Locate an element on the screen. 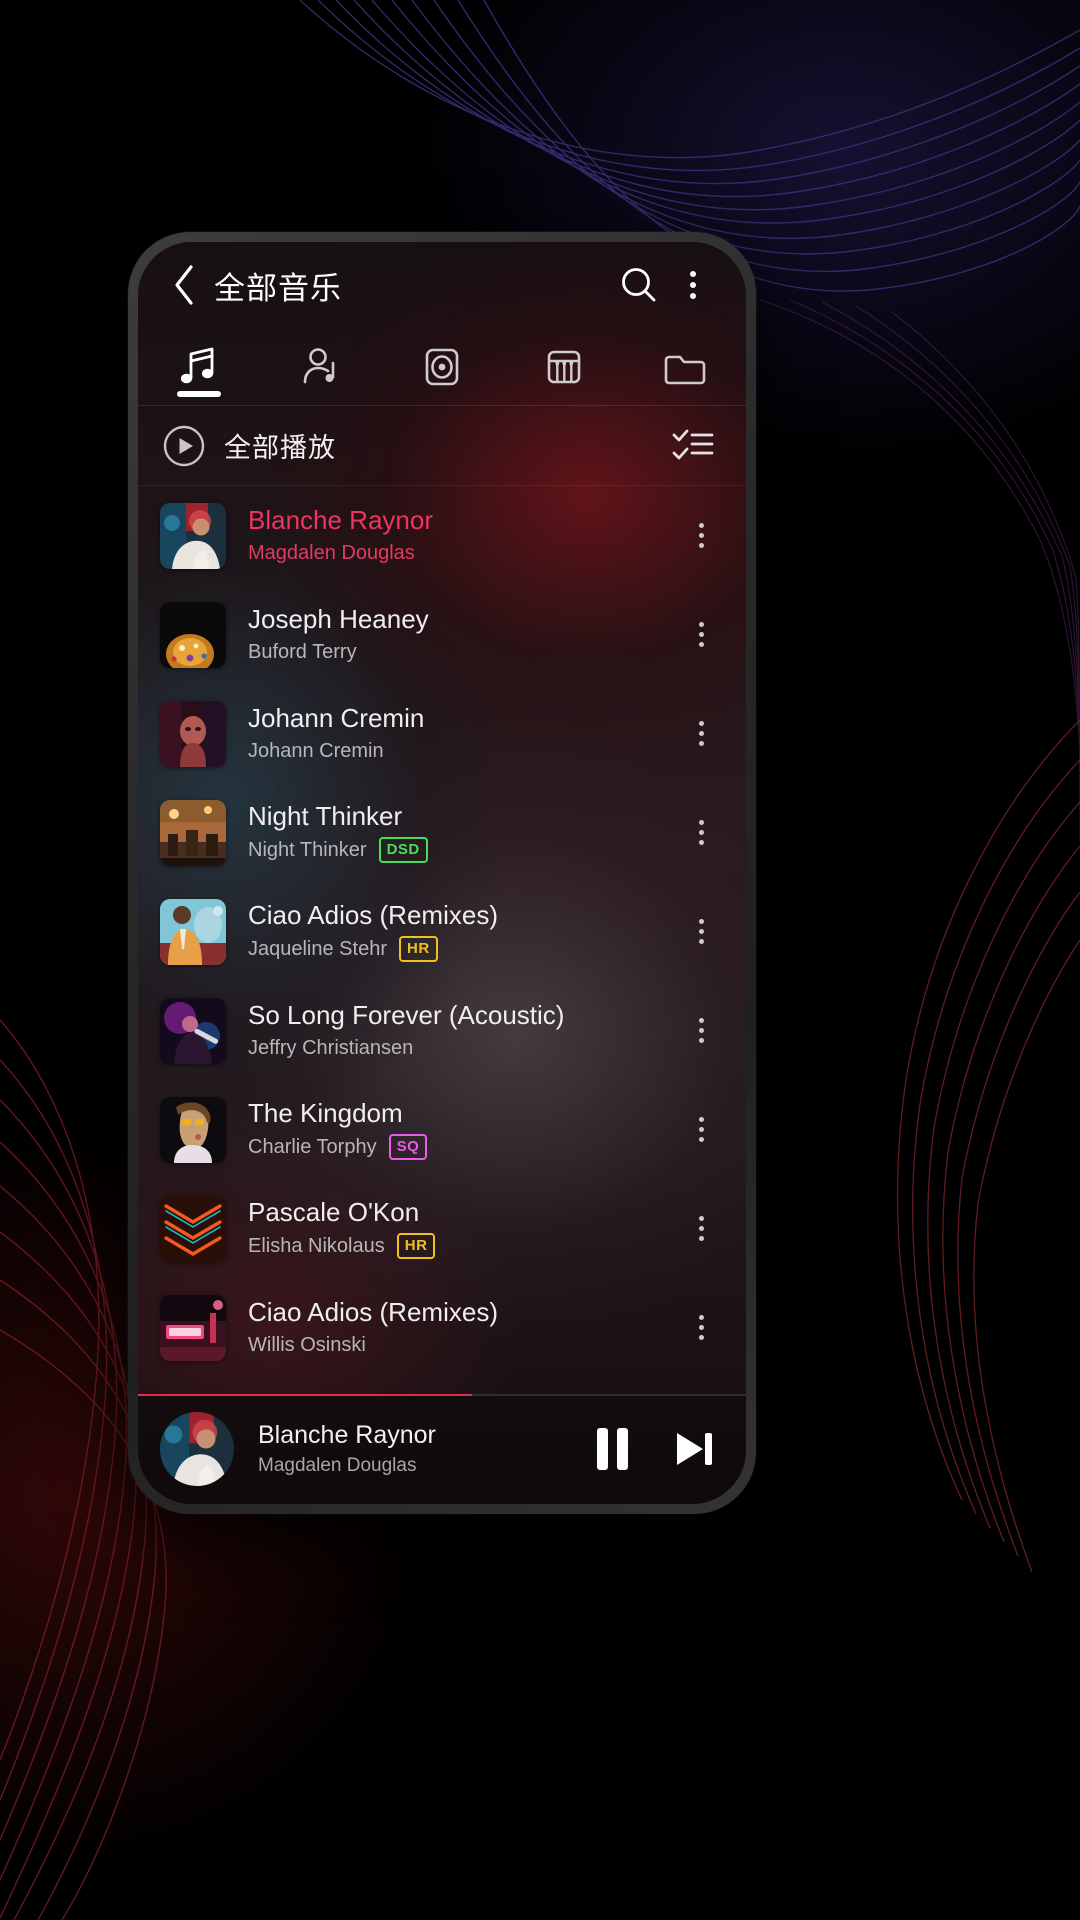 This screenshot has width=1080, height=1920. pause-button is located at coordinates (612, 1449).